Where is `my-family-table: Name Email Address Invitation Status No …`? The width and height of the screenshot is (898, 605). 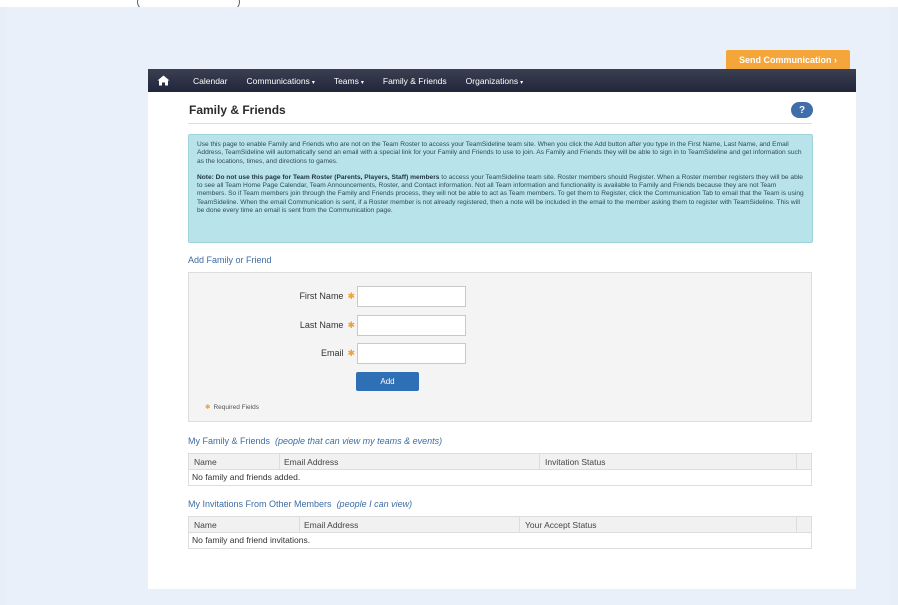
my-family-table: Name Email Address Invitation Status No … is located at coordinates (500, 469).